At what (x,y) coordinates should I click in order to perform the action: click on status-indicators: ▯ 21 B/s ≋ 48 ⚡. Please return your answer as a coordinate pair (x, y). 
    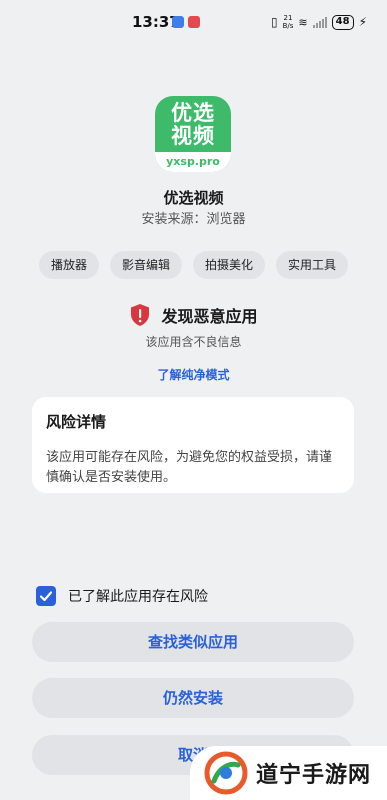
    Looking at the image, I should click on (319, 22).